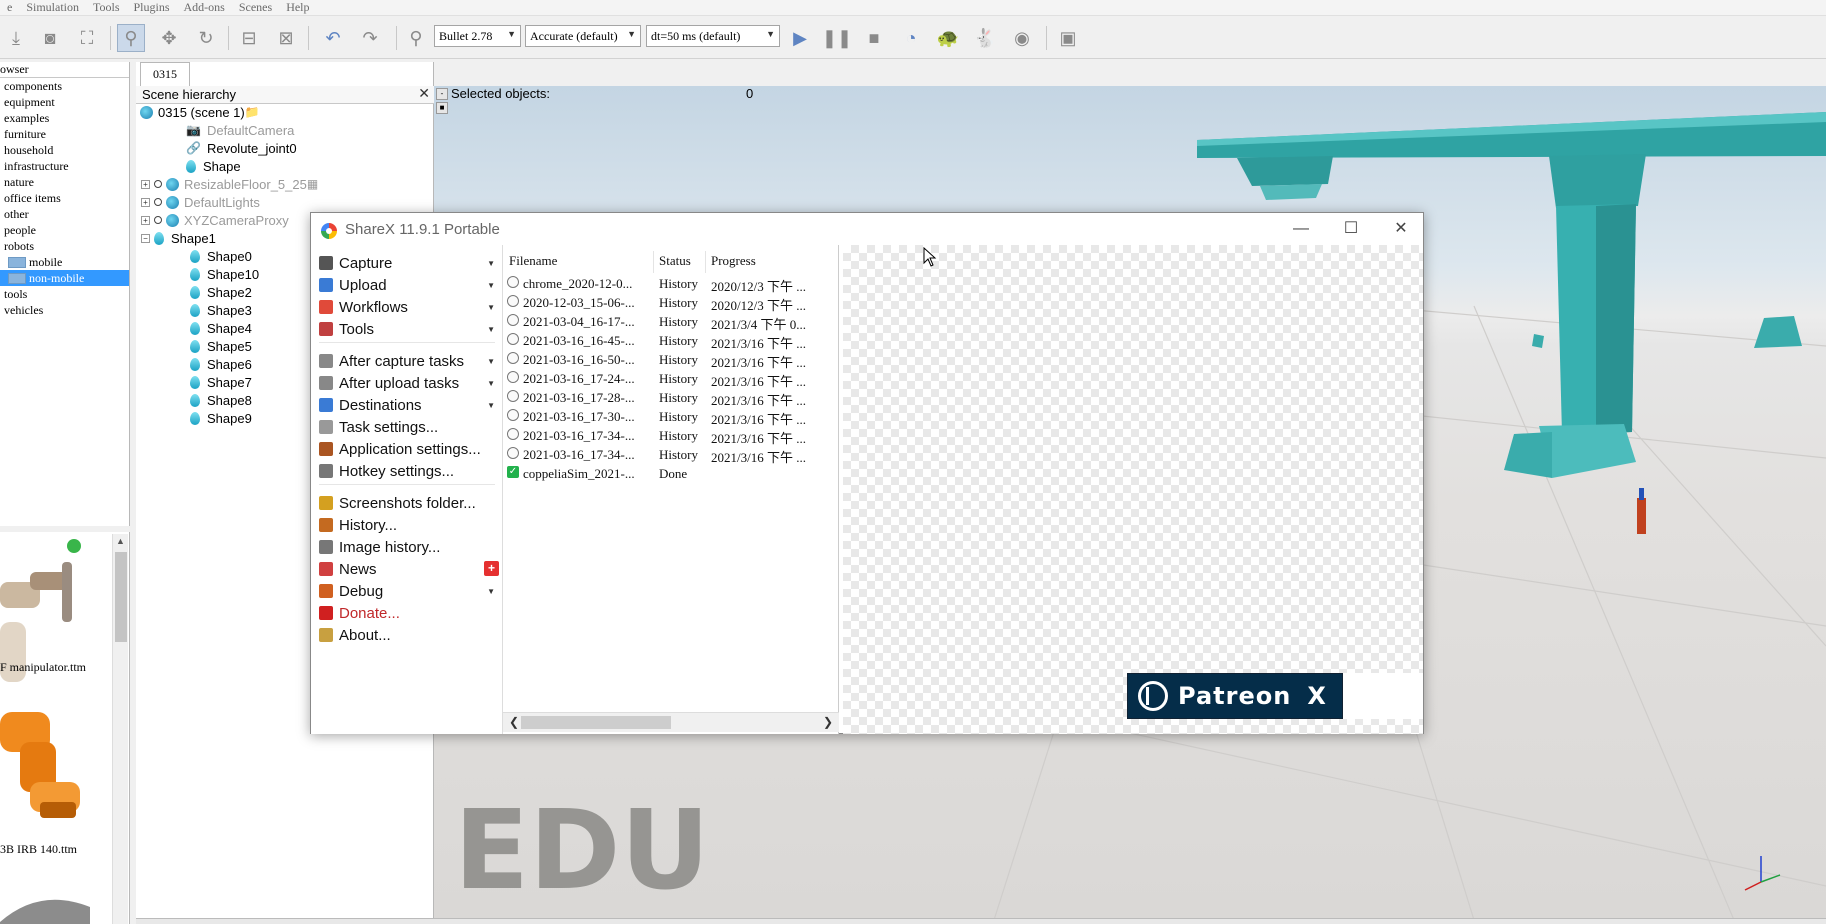 This screenshot has width=1826, height=924. Describe the element at coordinates (64, 262) in the screenshot. I see `browser-item: mobile` at that location.